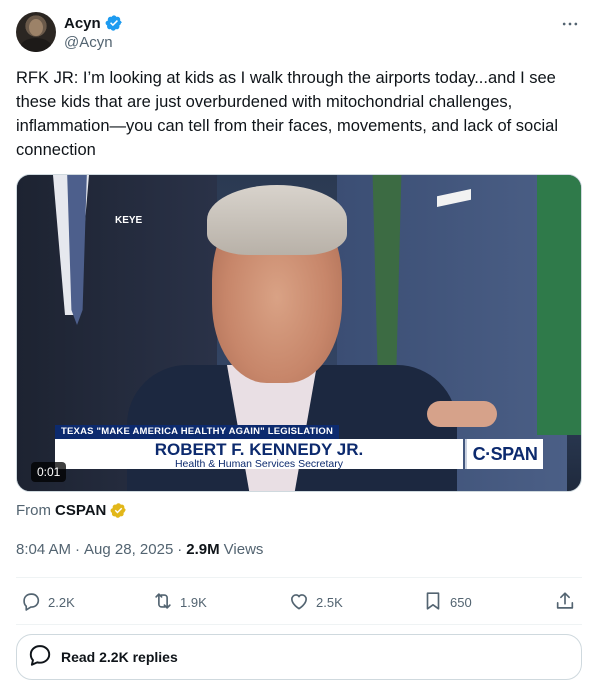  What do you see at coordinates (119, 657) in the screenshot?
I see `read-replies-label: Read 2.2K replies` at bounding box center [119, 657].